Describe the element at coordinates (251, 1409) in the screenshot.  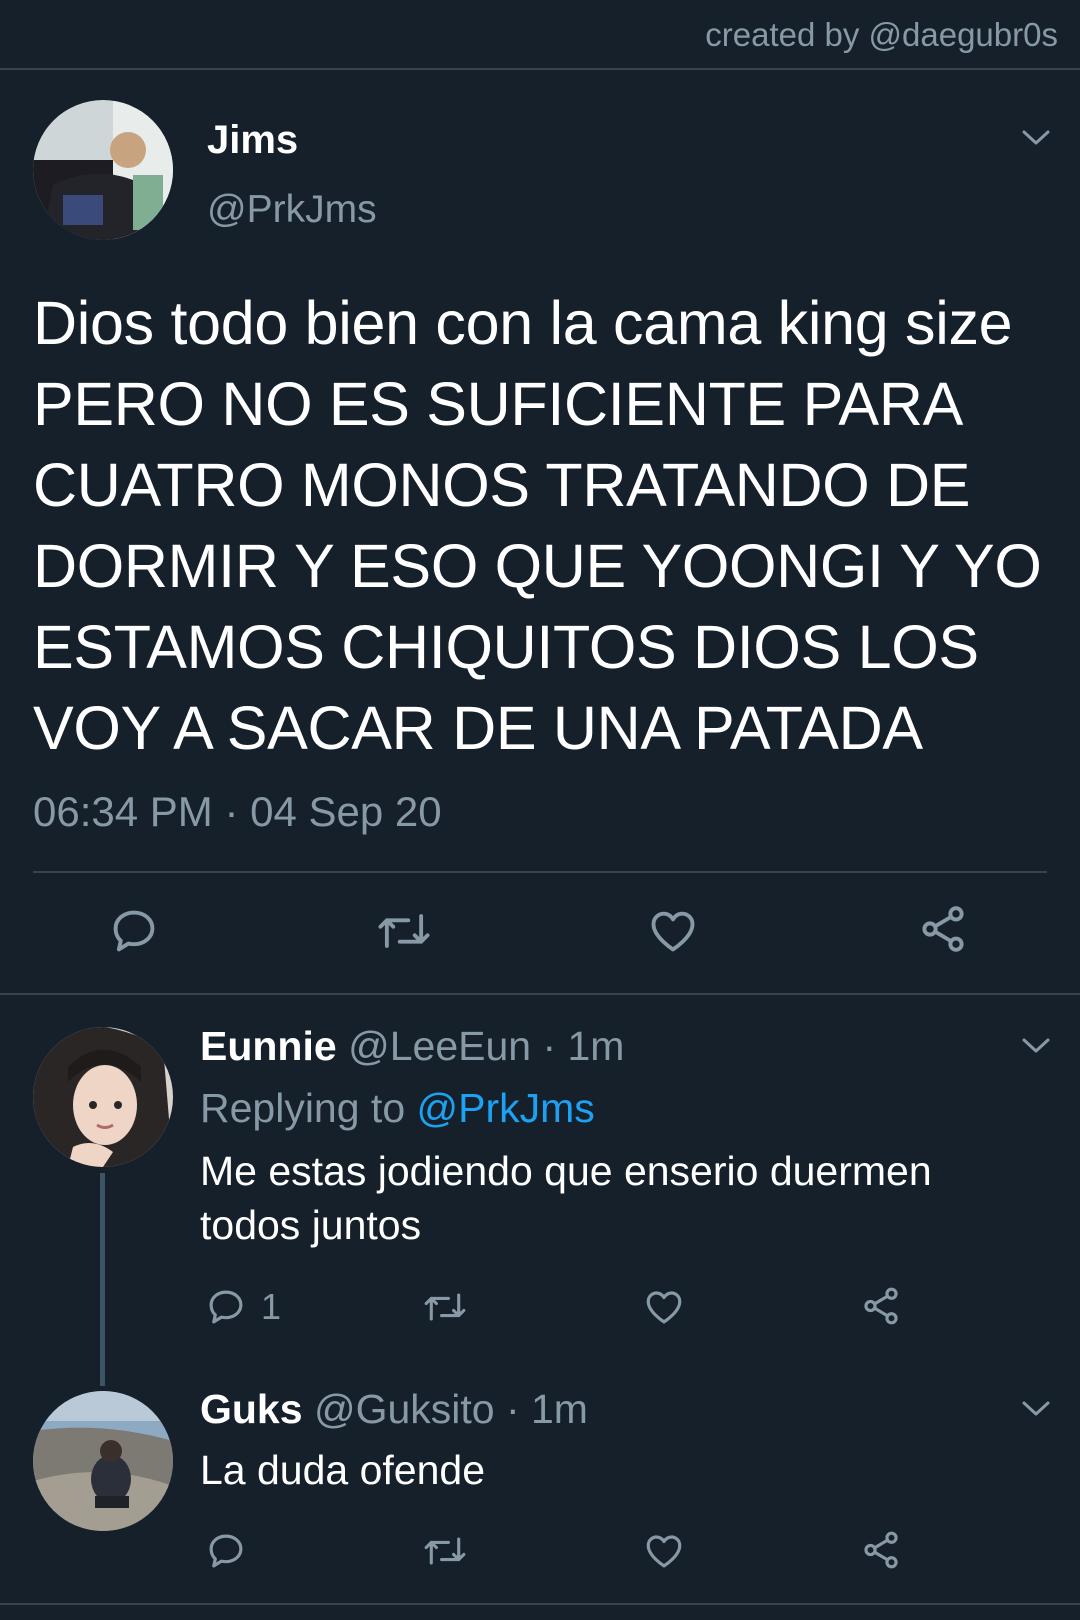
I see `reply-author-name: Guks` at that location.